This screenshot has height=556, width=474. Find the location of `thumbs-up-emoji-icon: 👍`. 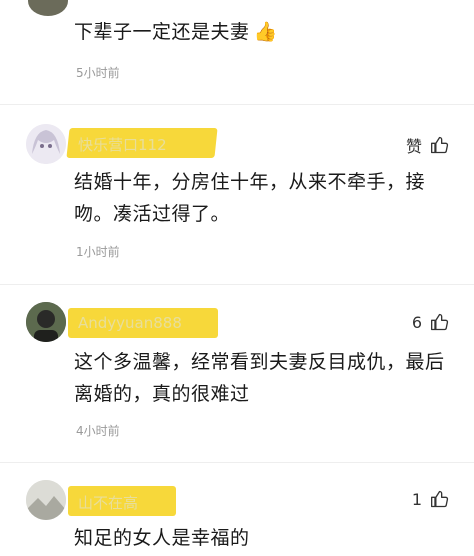

thumbs-up-emoji-icon: 👍 is located at coordinates (265, 32).